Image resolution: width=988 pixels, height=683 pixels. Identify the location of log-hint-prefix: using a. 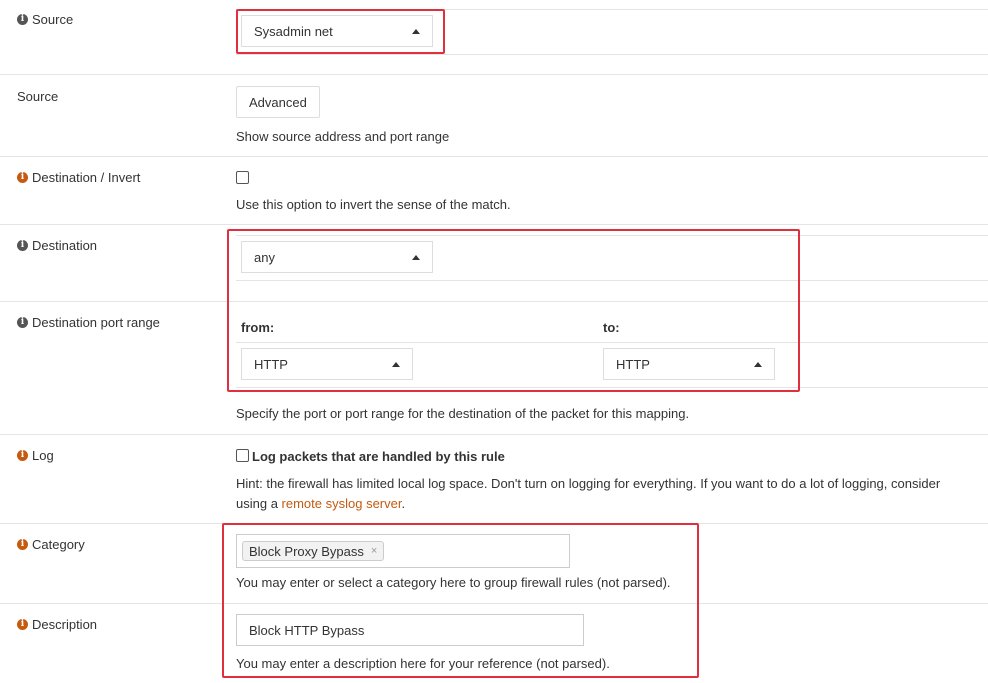
(259, 503).